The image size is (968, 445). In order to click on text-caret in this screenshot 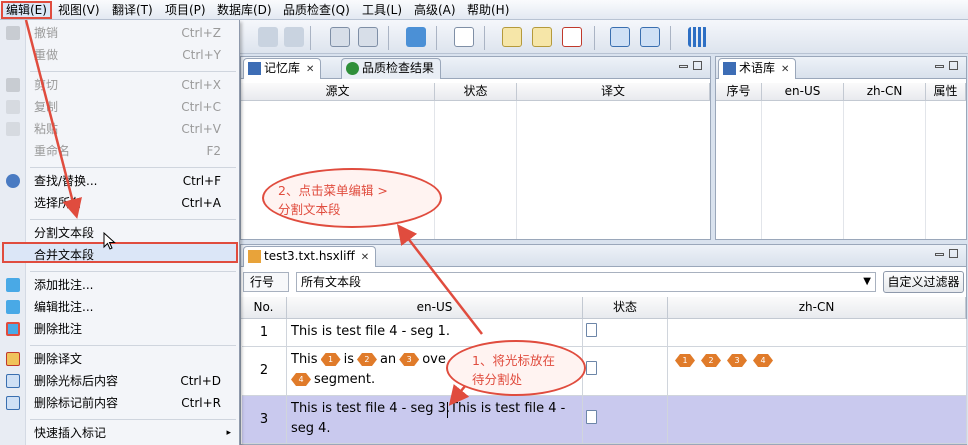, I will do `click(447, 410)`.